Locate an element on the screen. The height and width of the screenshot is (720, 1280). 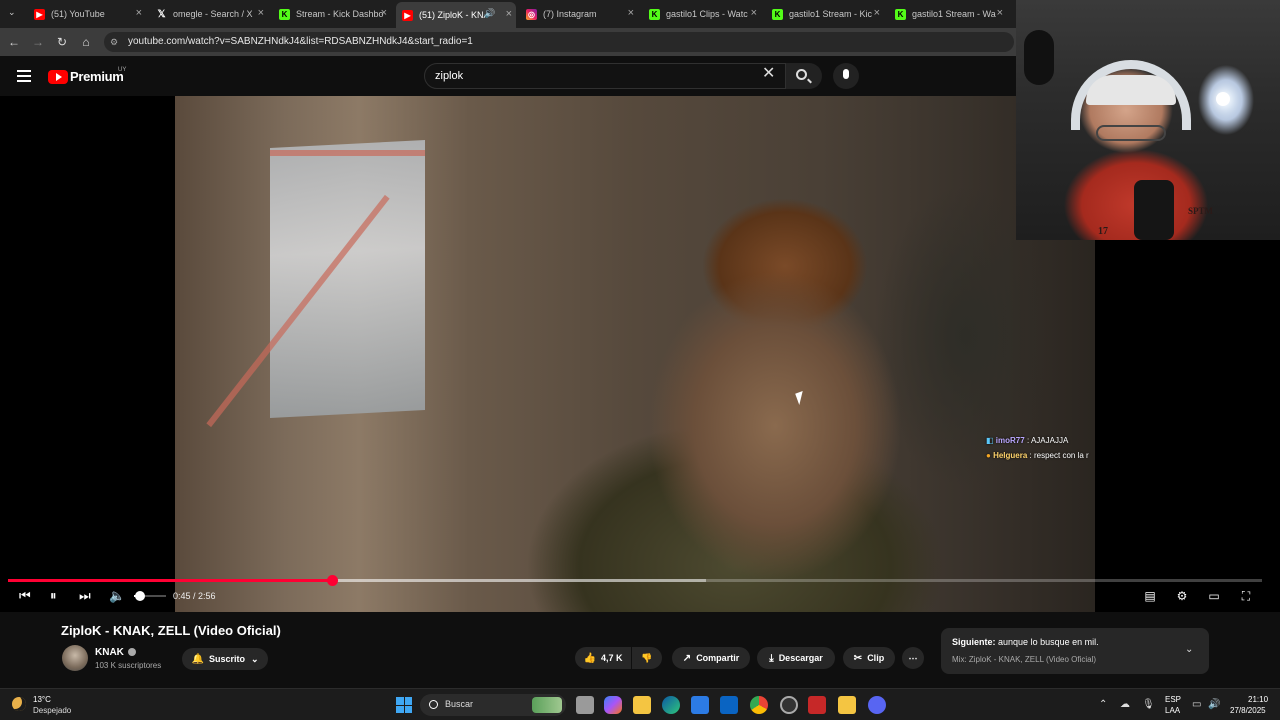
search-input: ziplok is located at coordinates (605, 76).